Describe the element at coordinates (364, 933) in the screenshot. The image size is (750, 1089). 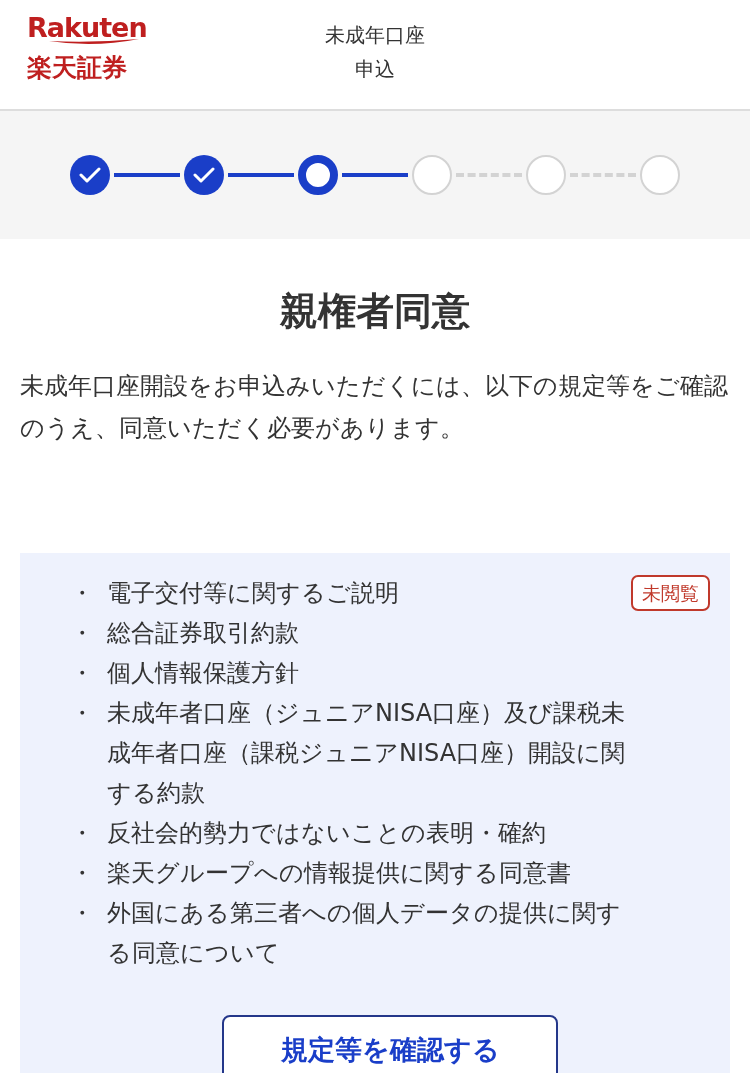
I see `document-title: 外国にある第三者への個人データの提供に関する同意について` at that location.